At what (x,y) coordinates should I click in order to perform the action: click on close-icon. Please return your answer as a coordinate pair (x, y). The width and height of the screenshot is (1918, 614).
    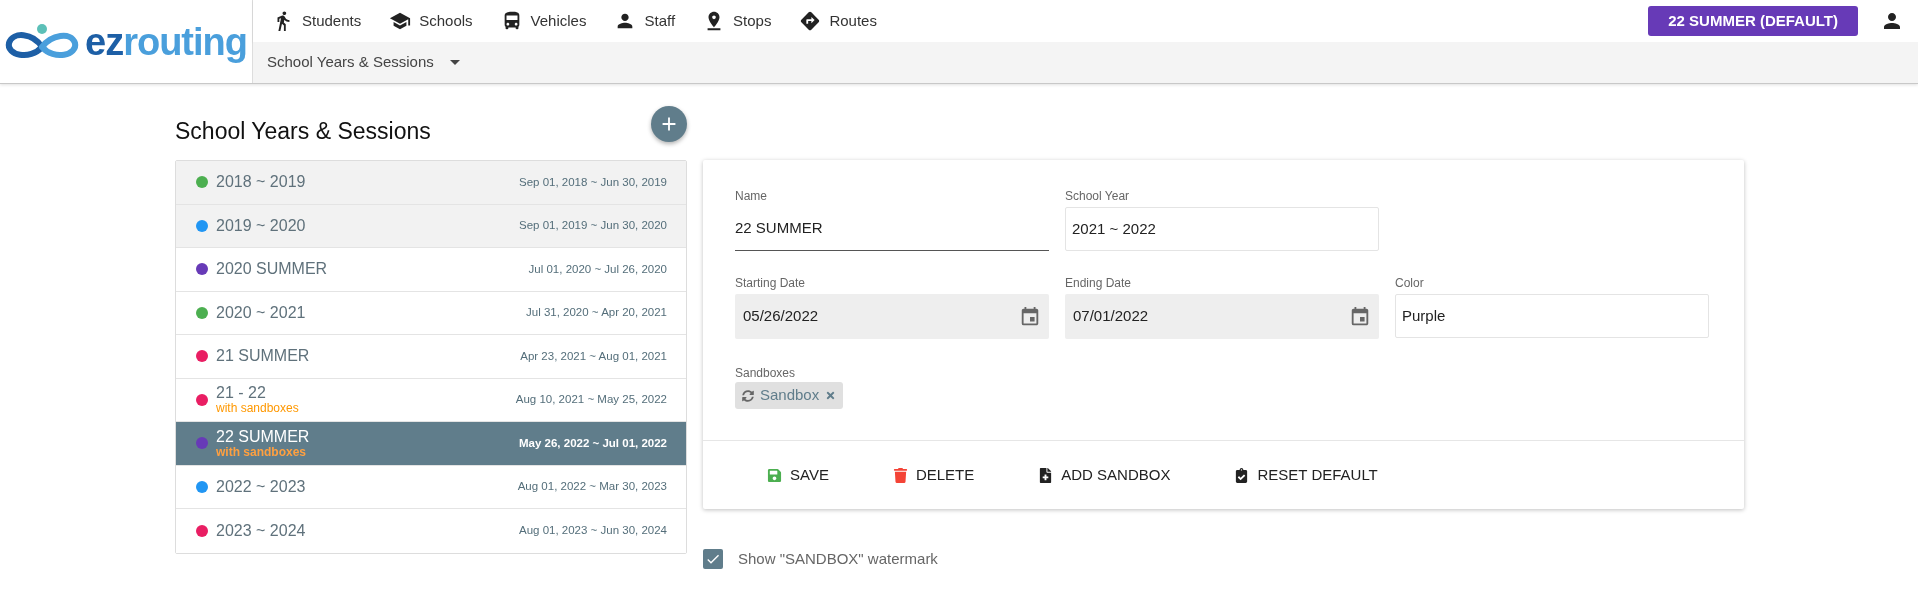
    Looking at the image, I should click on (831, 395).